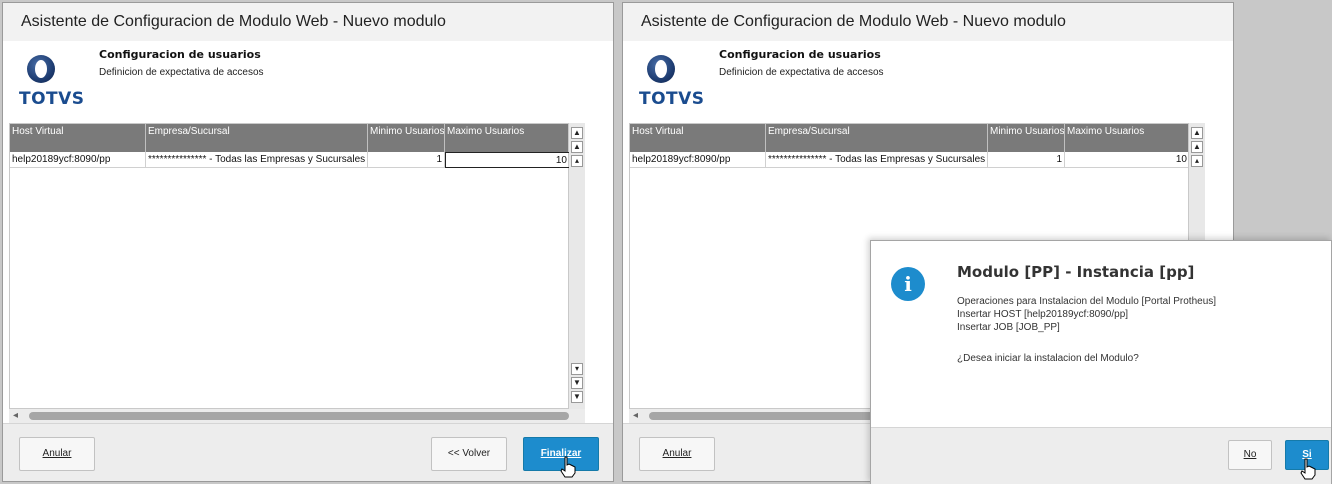  What do you see at coordinates (1101, 455) in the screenshot?
I see `dialog-footer: No Si` at bounding box center [1101, 455].